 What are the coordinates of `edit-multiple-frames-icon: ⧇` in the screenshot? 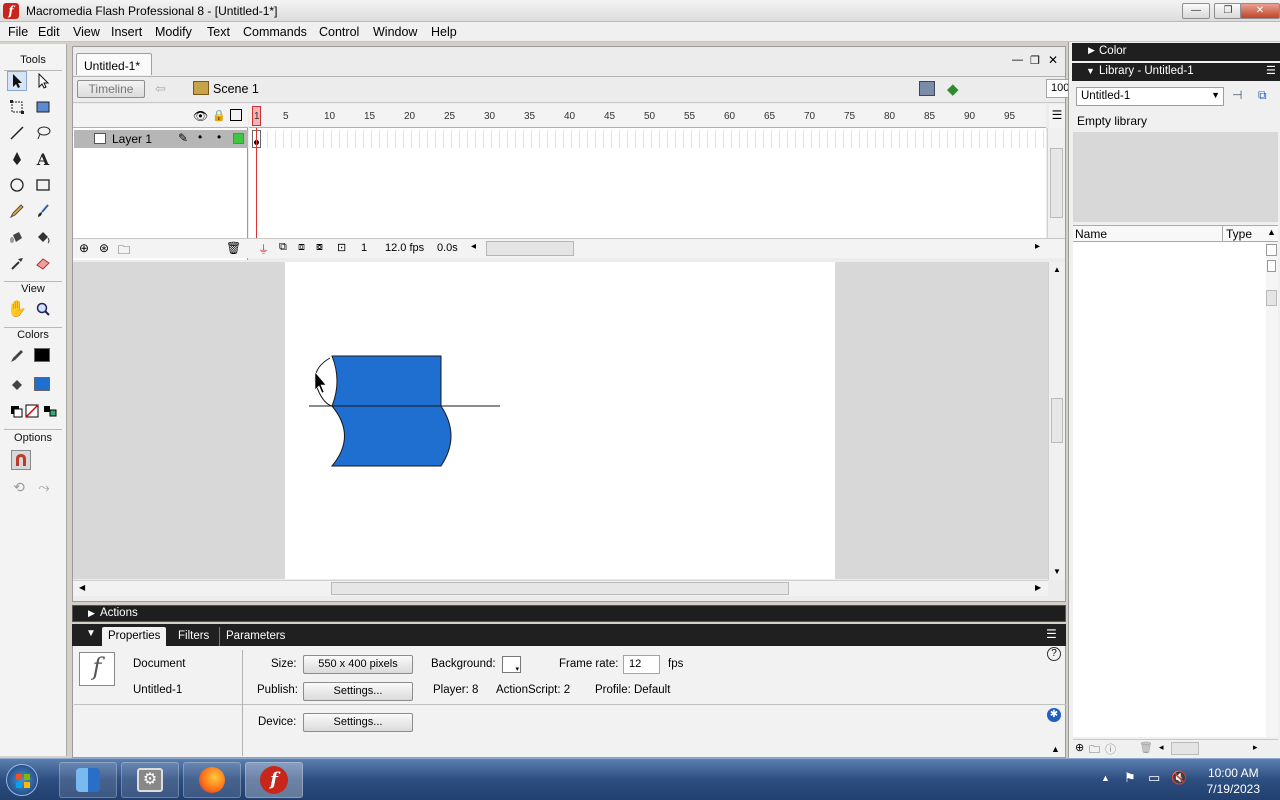 It's located at (319, 247).